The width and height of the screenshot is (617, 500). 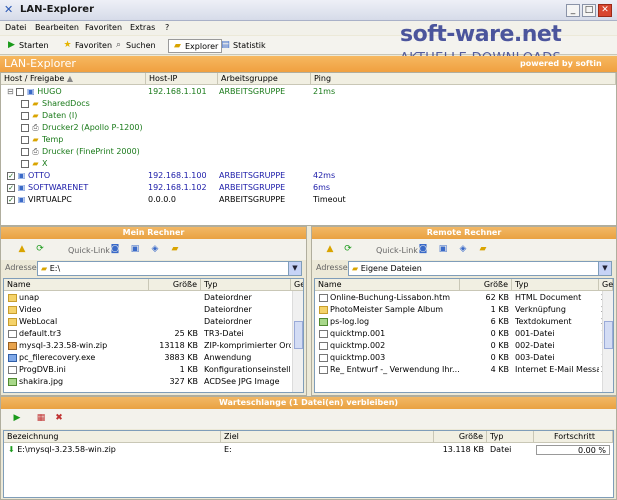 What do you see at coordinates (47, 188) in the screenshot?
I see `tree-node: ✓ ▣ SOFTWARENET` at bounding box center [47, 188].